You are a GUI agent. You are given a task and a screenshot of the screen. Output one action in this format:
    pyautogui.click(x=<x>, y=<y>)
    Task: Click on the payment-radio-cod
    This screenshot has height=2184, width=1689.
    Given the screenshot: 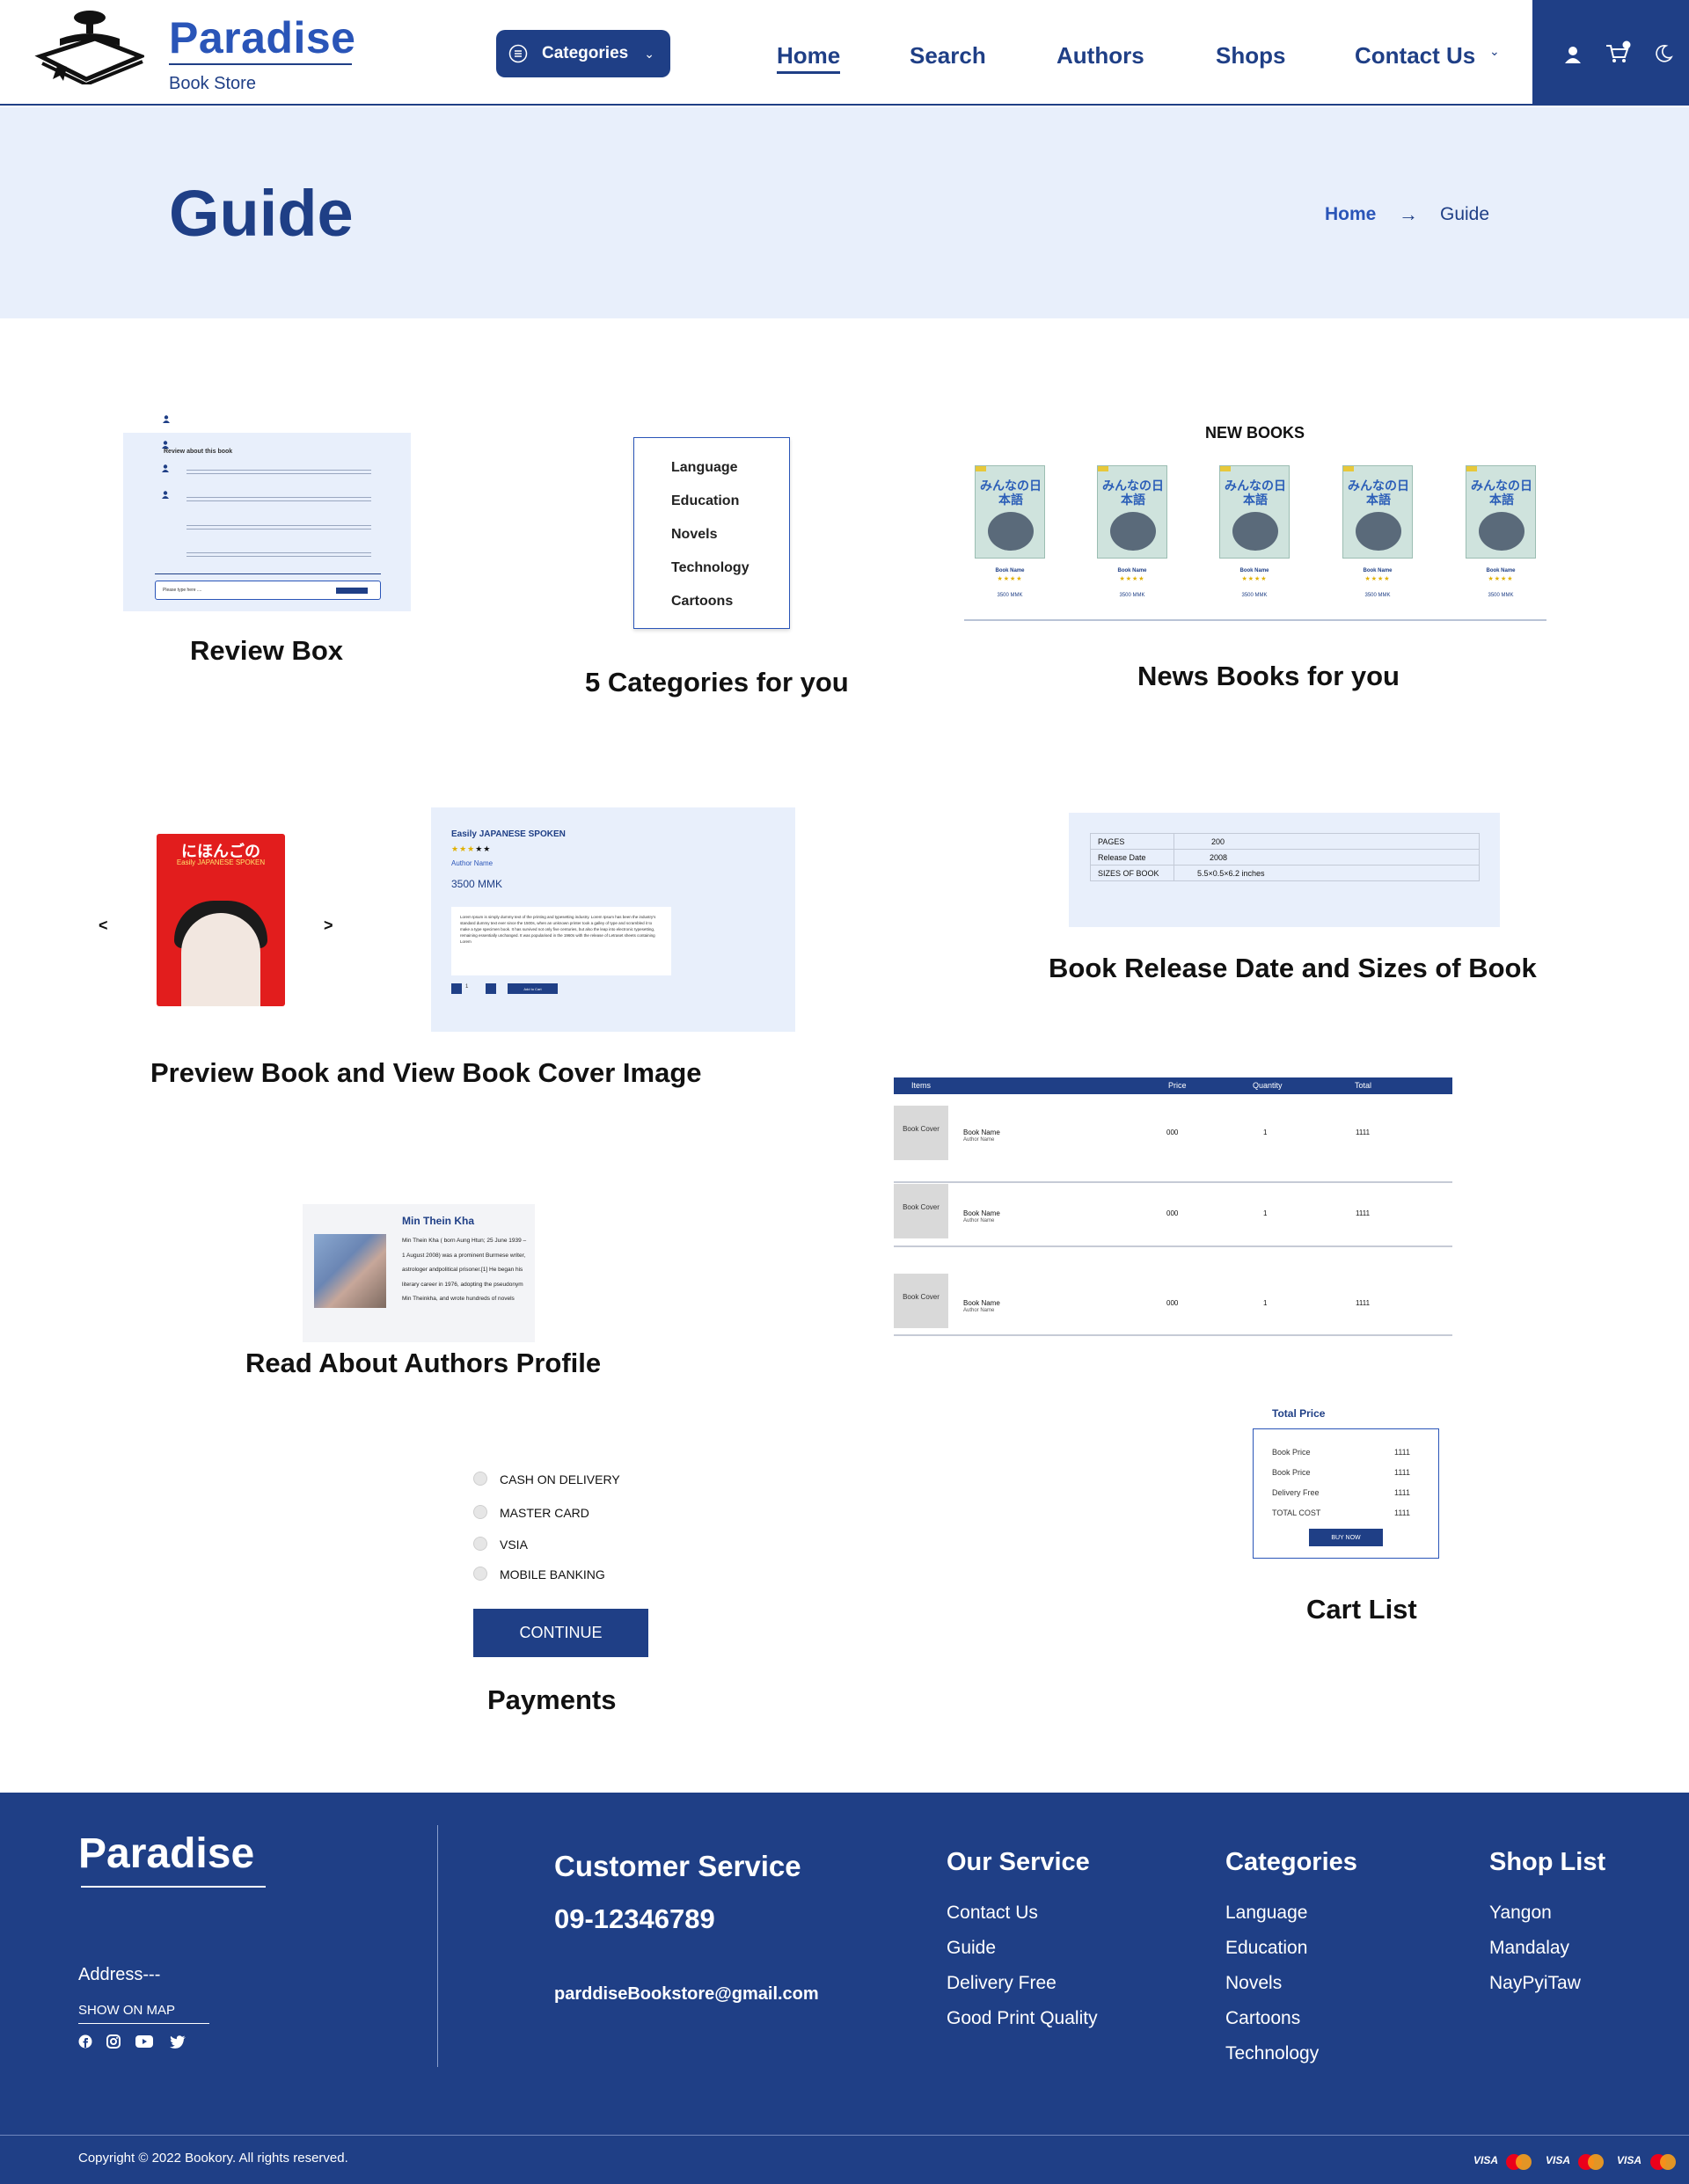 What is the action you would take?
    pyautogui.click(x=480, y=1479)
    